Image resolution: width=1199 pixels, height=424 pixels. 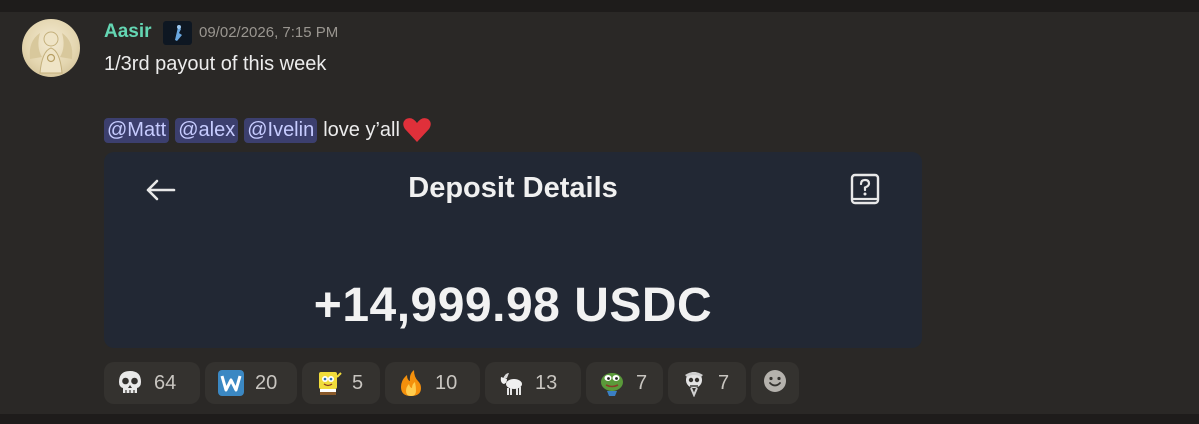 I want to click on smiley-add-icon, so click(x=775, y=383).